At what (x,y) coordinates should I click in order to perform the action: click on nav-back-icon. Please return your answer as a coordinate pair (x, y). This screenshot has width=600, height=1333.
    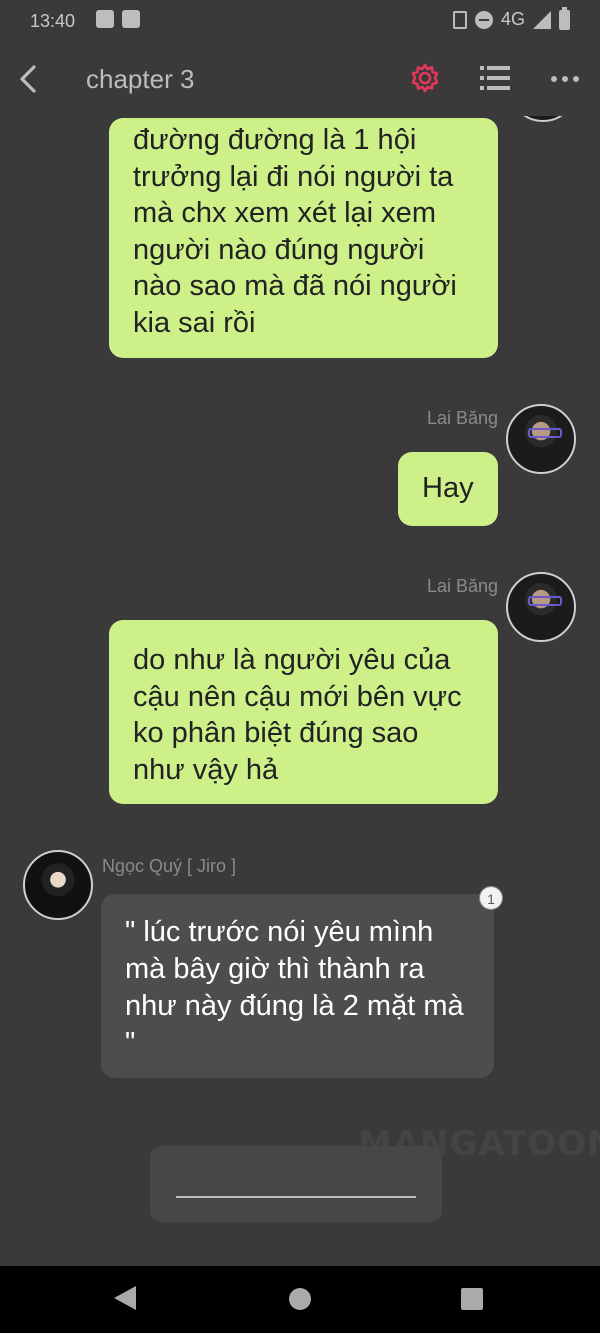
    Looking at the image, I should click on (125, 1298).